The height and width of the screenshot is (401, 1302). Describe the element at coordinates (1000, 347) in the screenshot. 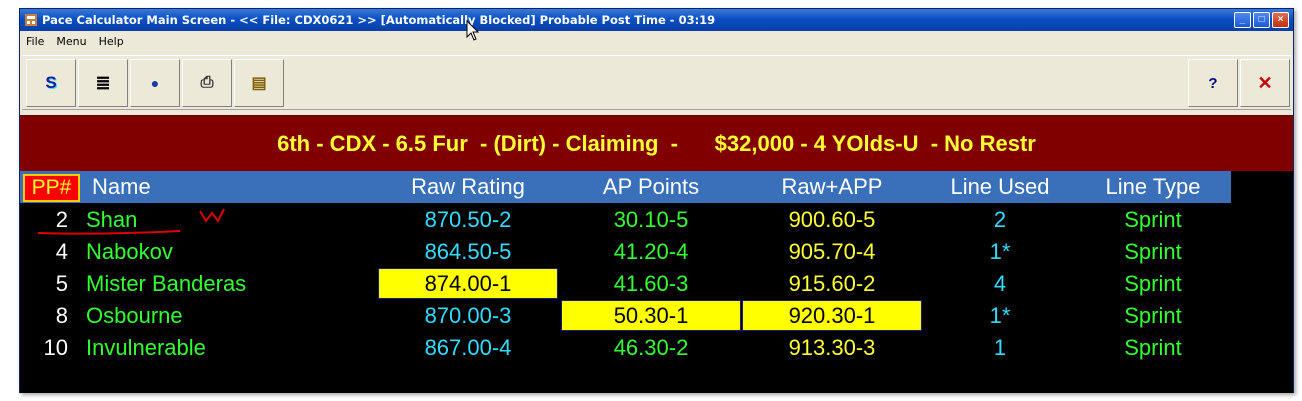

I see `row-line-used: 1` at that location.